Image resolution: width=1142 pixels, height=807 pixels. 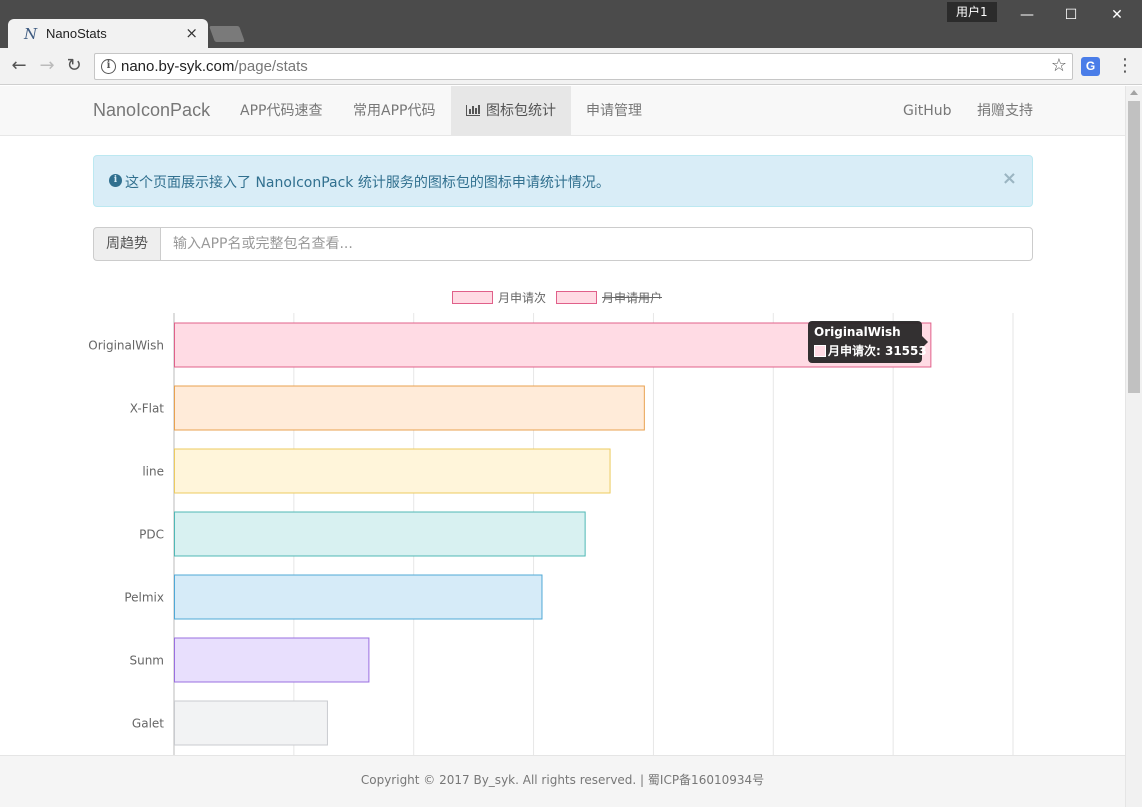 What do you see at coordinates (1117, 15) in the screenshot?
I see `close-window-icon: ✕` at bounding box center [1117, 15].